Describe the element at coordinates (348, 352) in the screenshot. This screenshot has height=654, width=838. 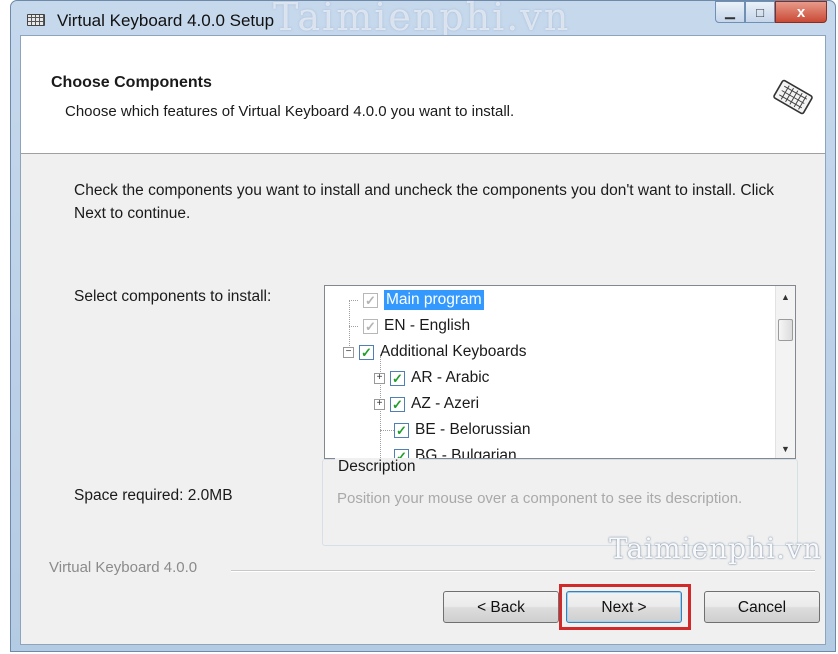
I see `collapse-toggle: −` at that location.